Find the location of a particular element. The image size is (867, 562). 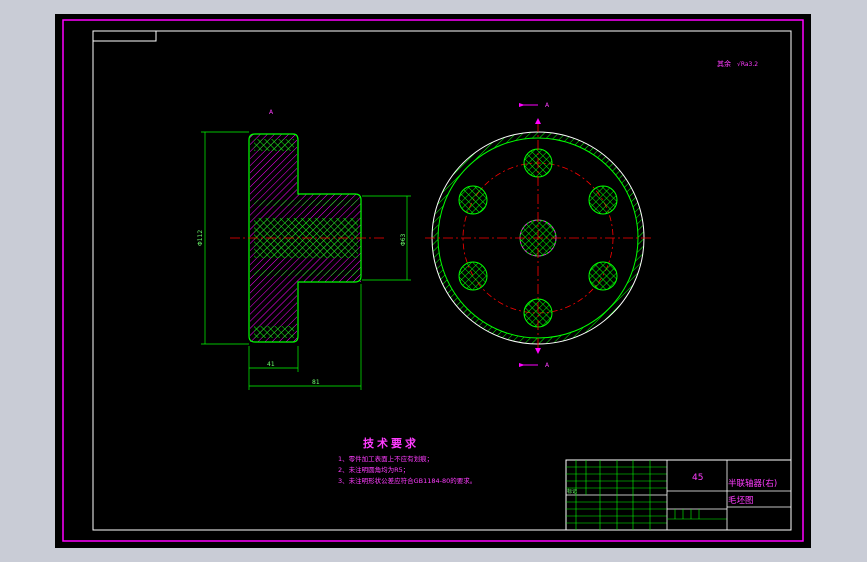

keyway-hatch-lower is located at coordinates (306, 273).